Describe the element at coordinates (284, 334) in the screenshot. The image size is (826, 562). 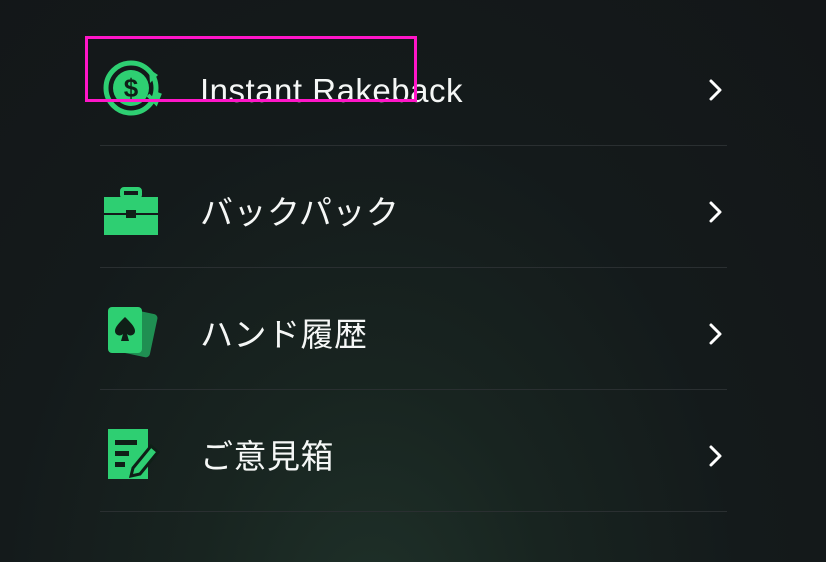
I see `menu-item-label: ハンド履歴` at that location.